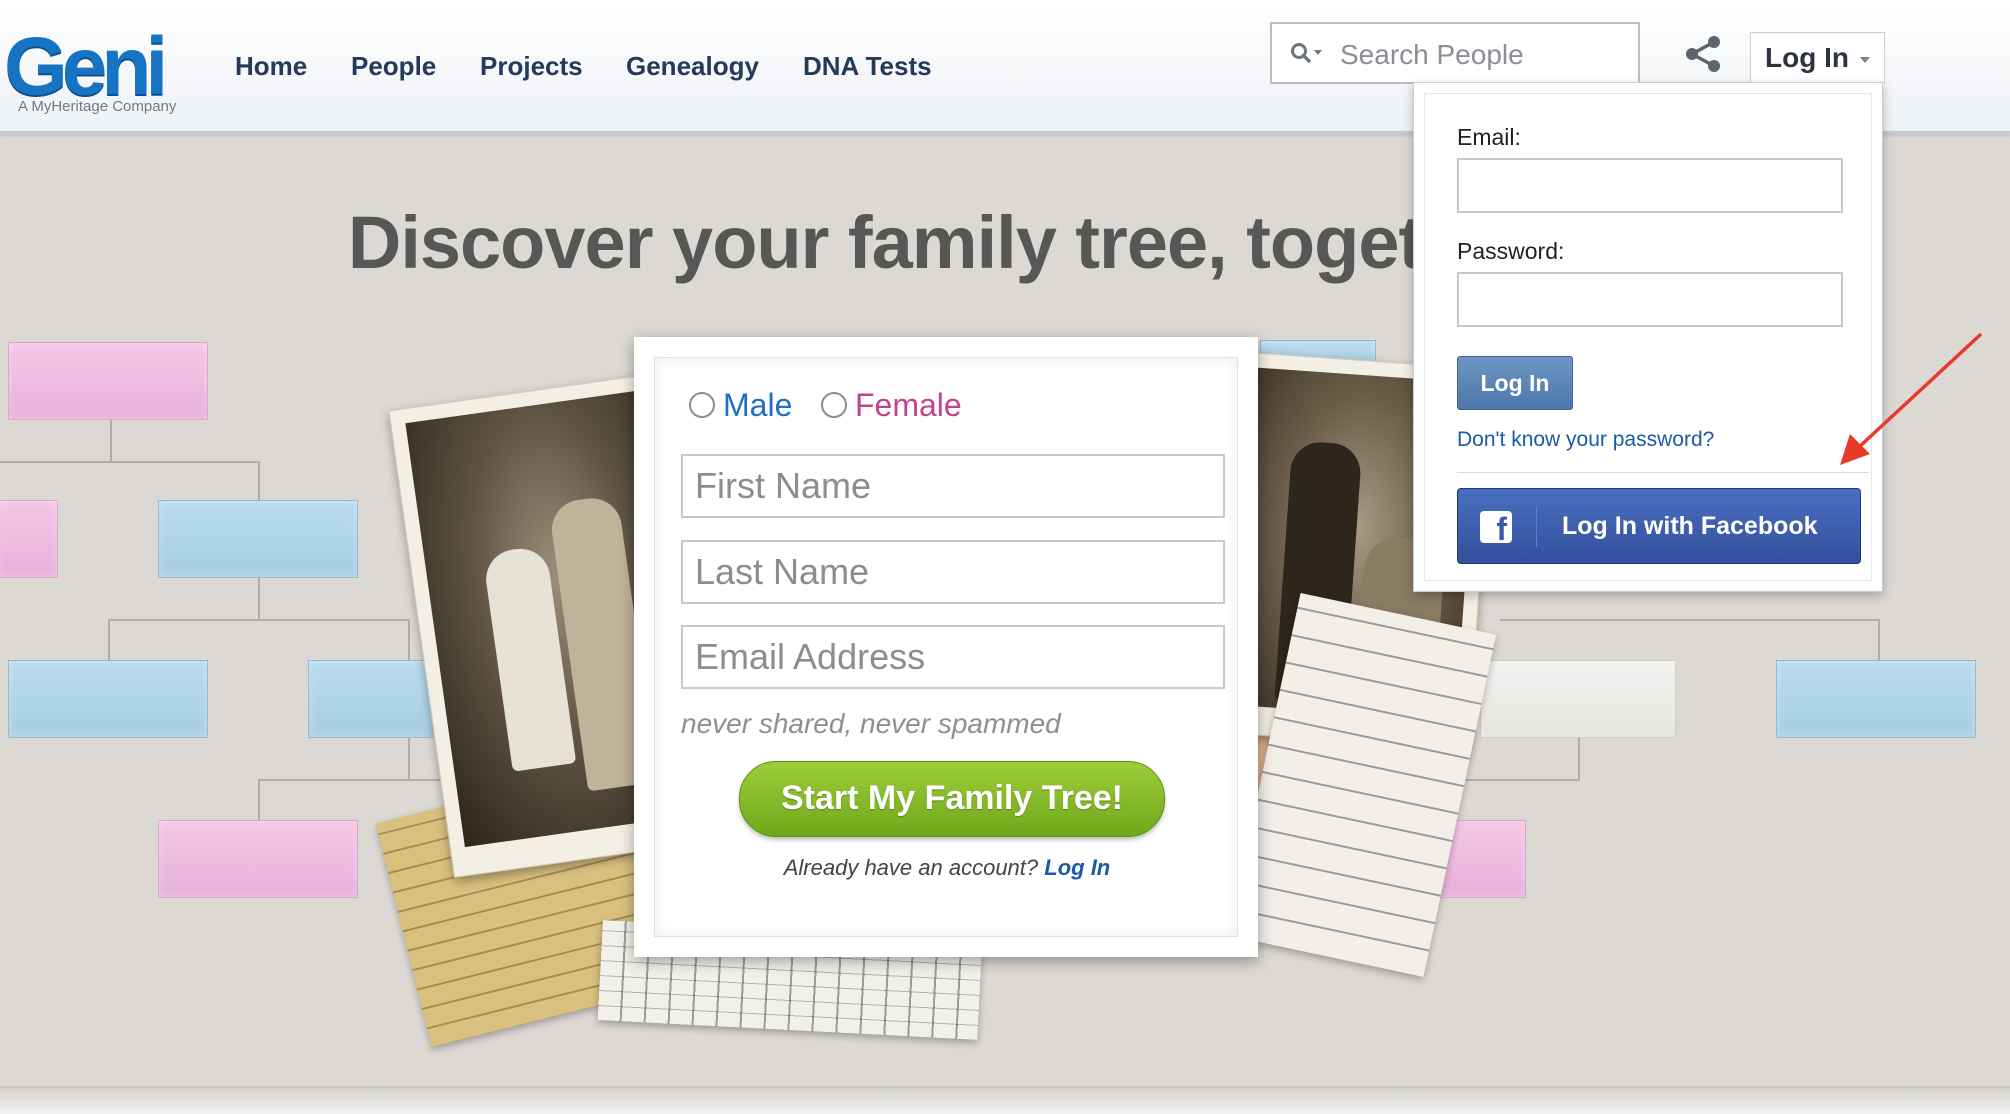 This screenshot has height=1114, width=2010. What do you see at coordinates (1485, 55) in the screenshot?
I see `search-input` at bounding box center [1485, 55].